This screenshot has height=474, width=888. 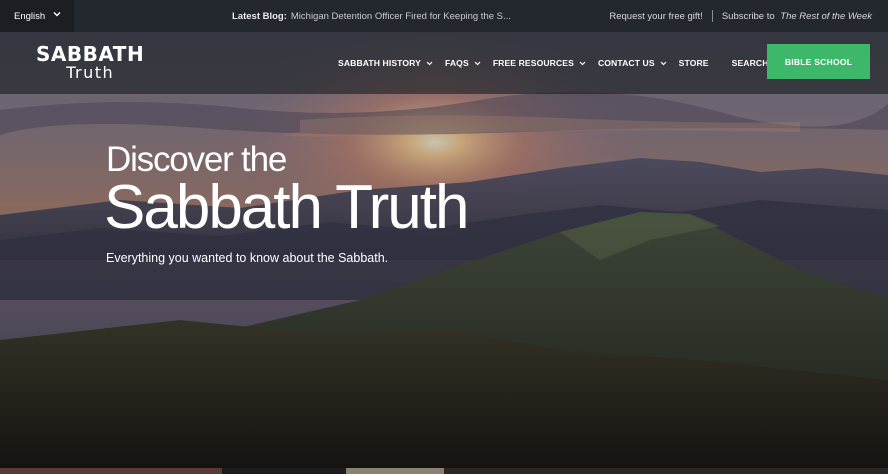 I want to click on nav-free-resources: FREE RESOURCES, so click(x=539, y=63).